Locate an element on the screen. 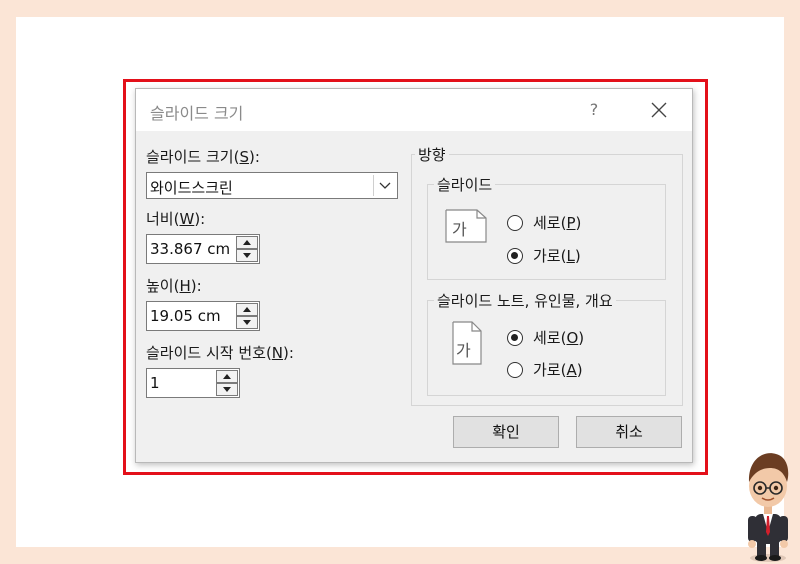 The height and width of the screenshot is (564, 800). start-number-label: 슬라이드 시작 번호(N): is located at coordinates (220, 352).